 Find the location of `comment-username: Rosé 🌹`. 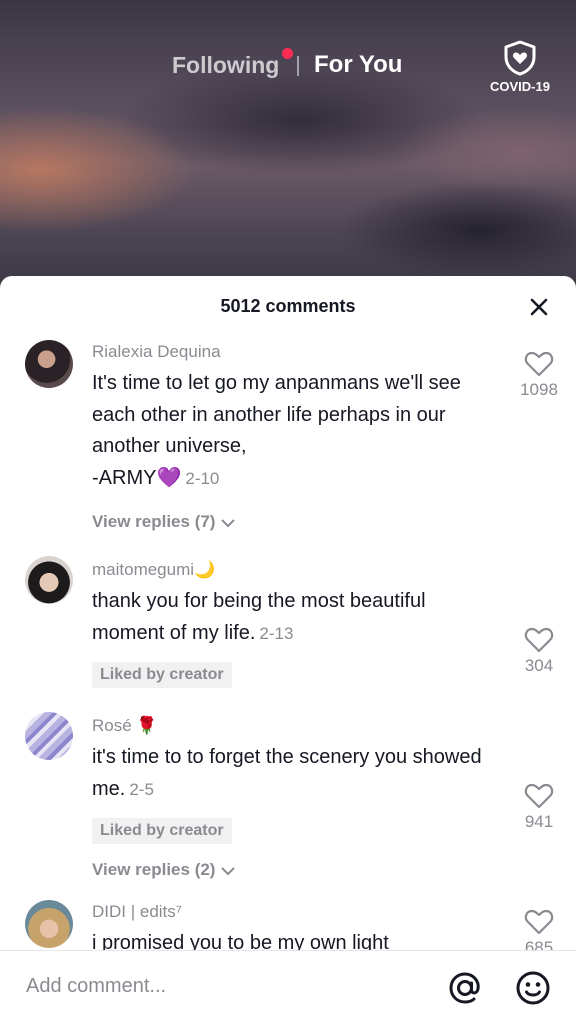

comment-username: Rosé 🌹 is located at coordinates (125, 726).